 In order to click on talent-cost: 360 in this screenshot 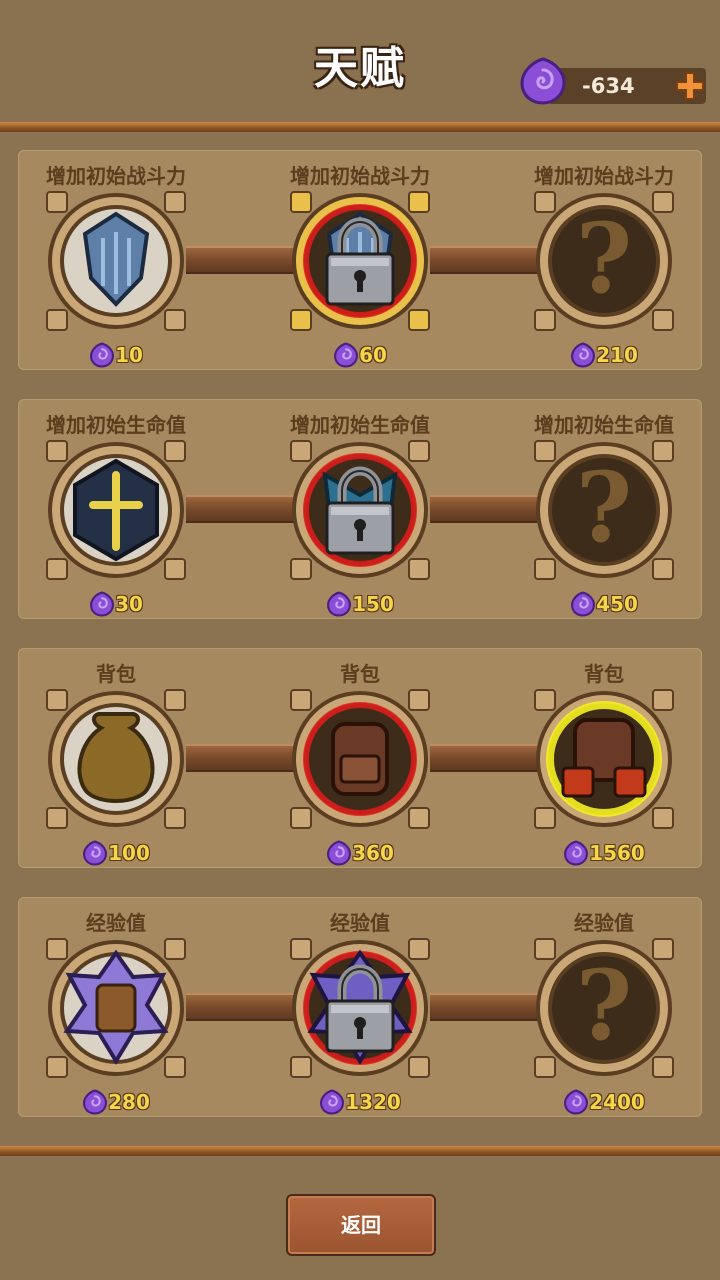, I will do `click(360, 853)`.